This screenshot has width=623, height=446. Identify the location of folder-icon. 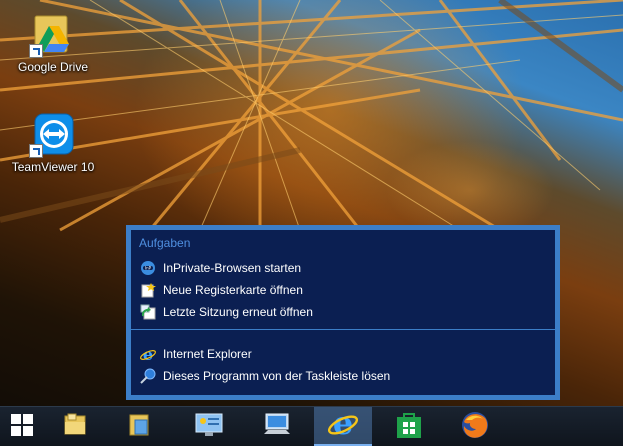
(139, 427).